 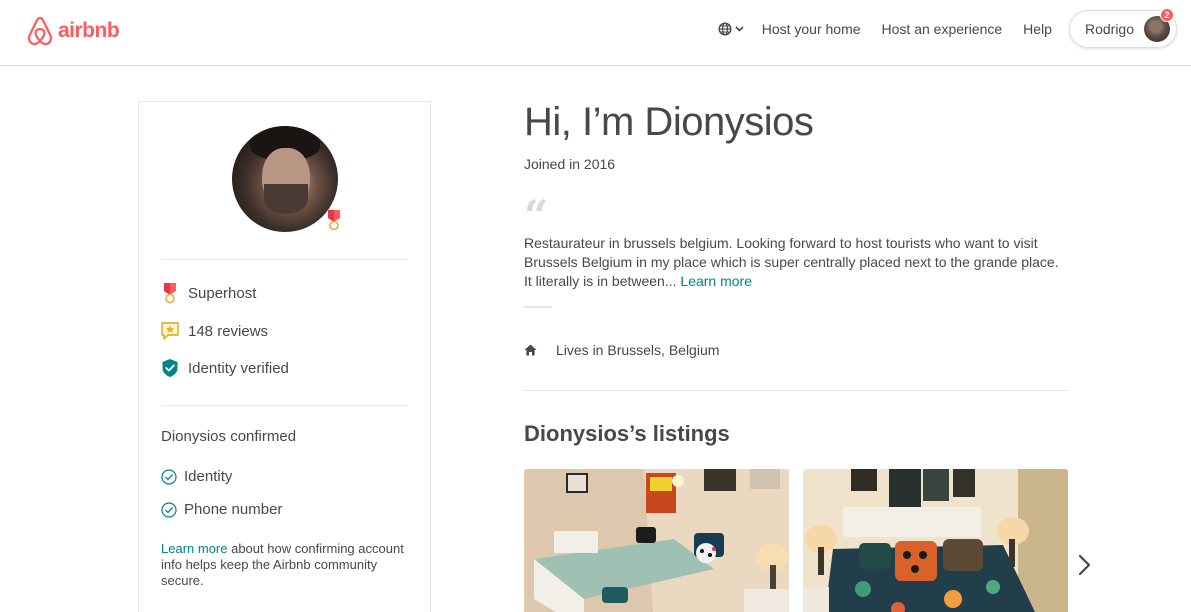 What do you see at coordinates (1037, 29) in the screenshot?
I see `help-link: Help` at bounding box center [1037, 29].